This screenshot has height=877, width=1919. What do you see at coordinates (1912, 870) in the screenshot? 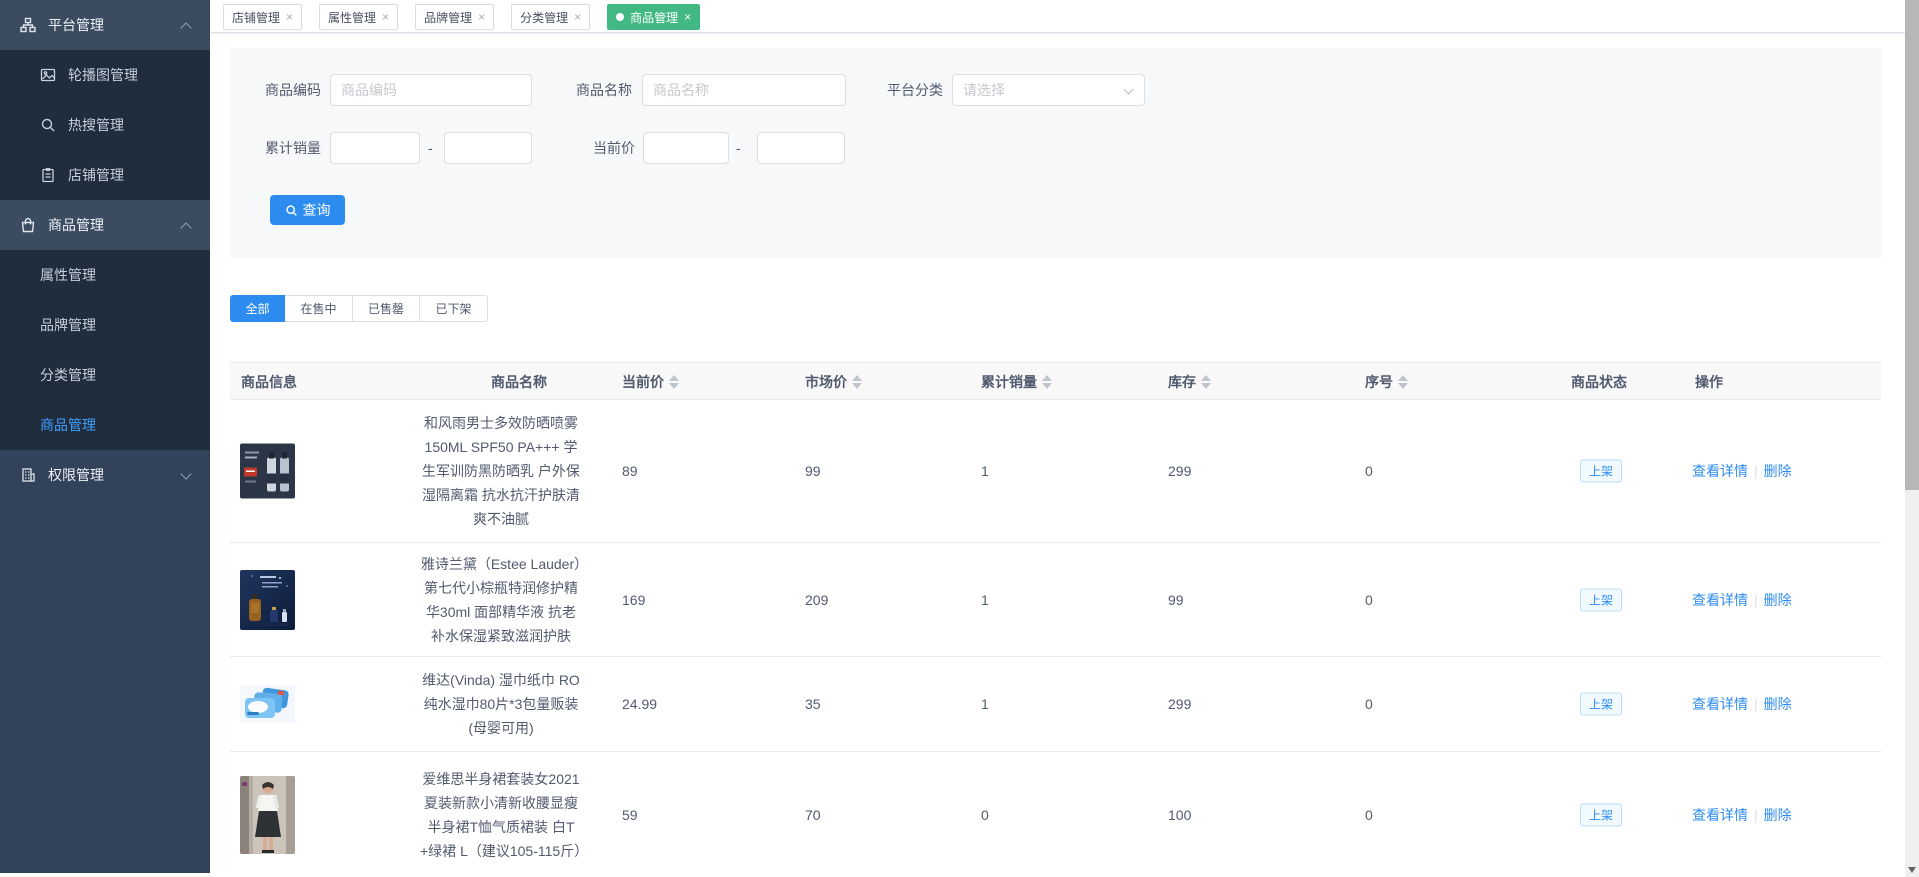
I see `scrollbar-down-arrow-icon` at bounding box center [1912, 870].